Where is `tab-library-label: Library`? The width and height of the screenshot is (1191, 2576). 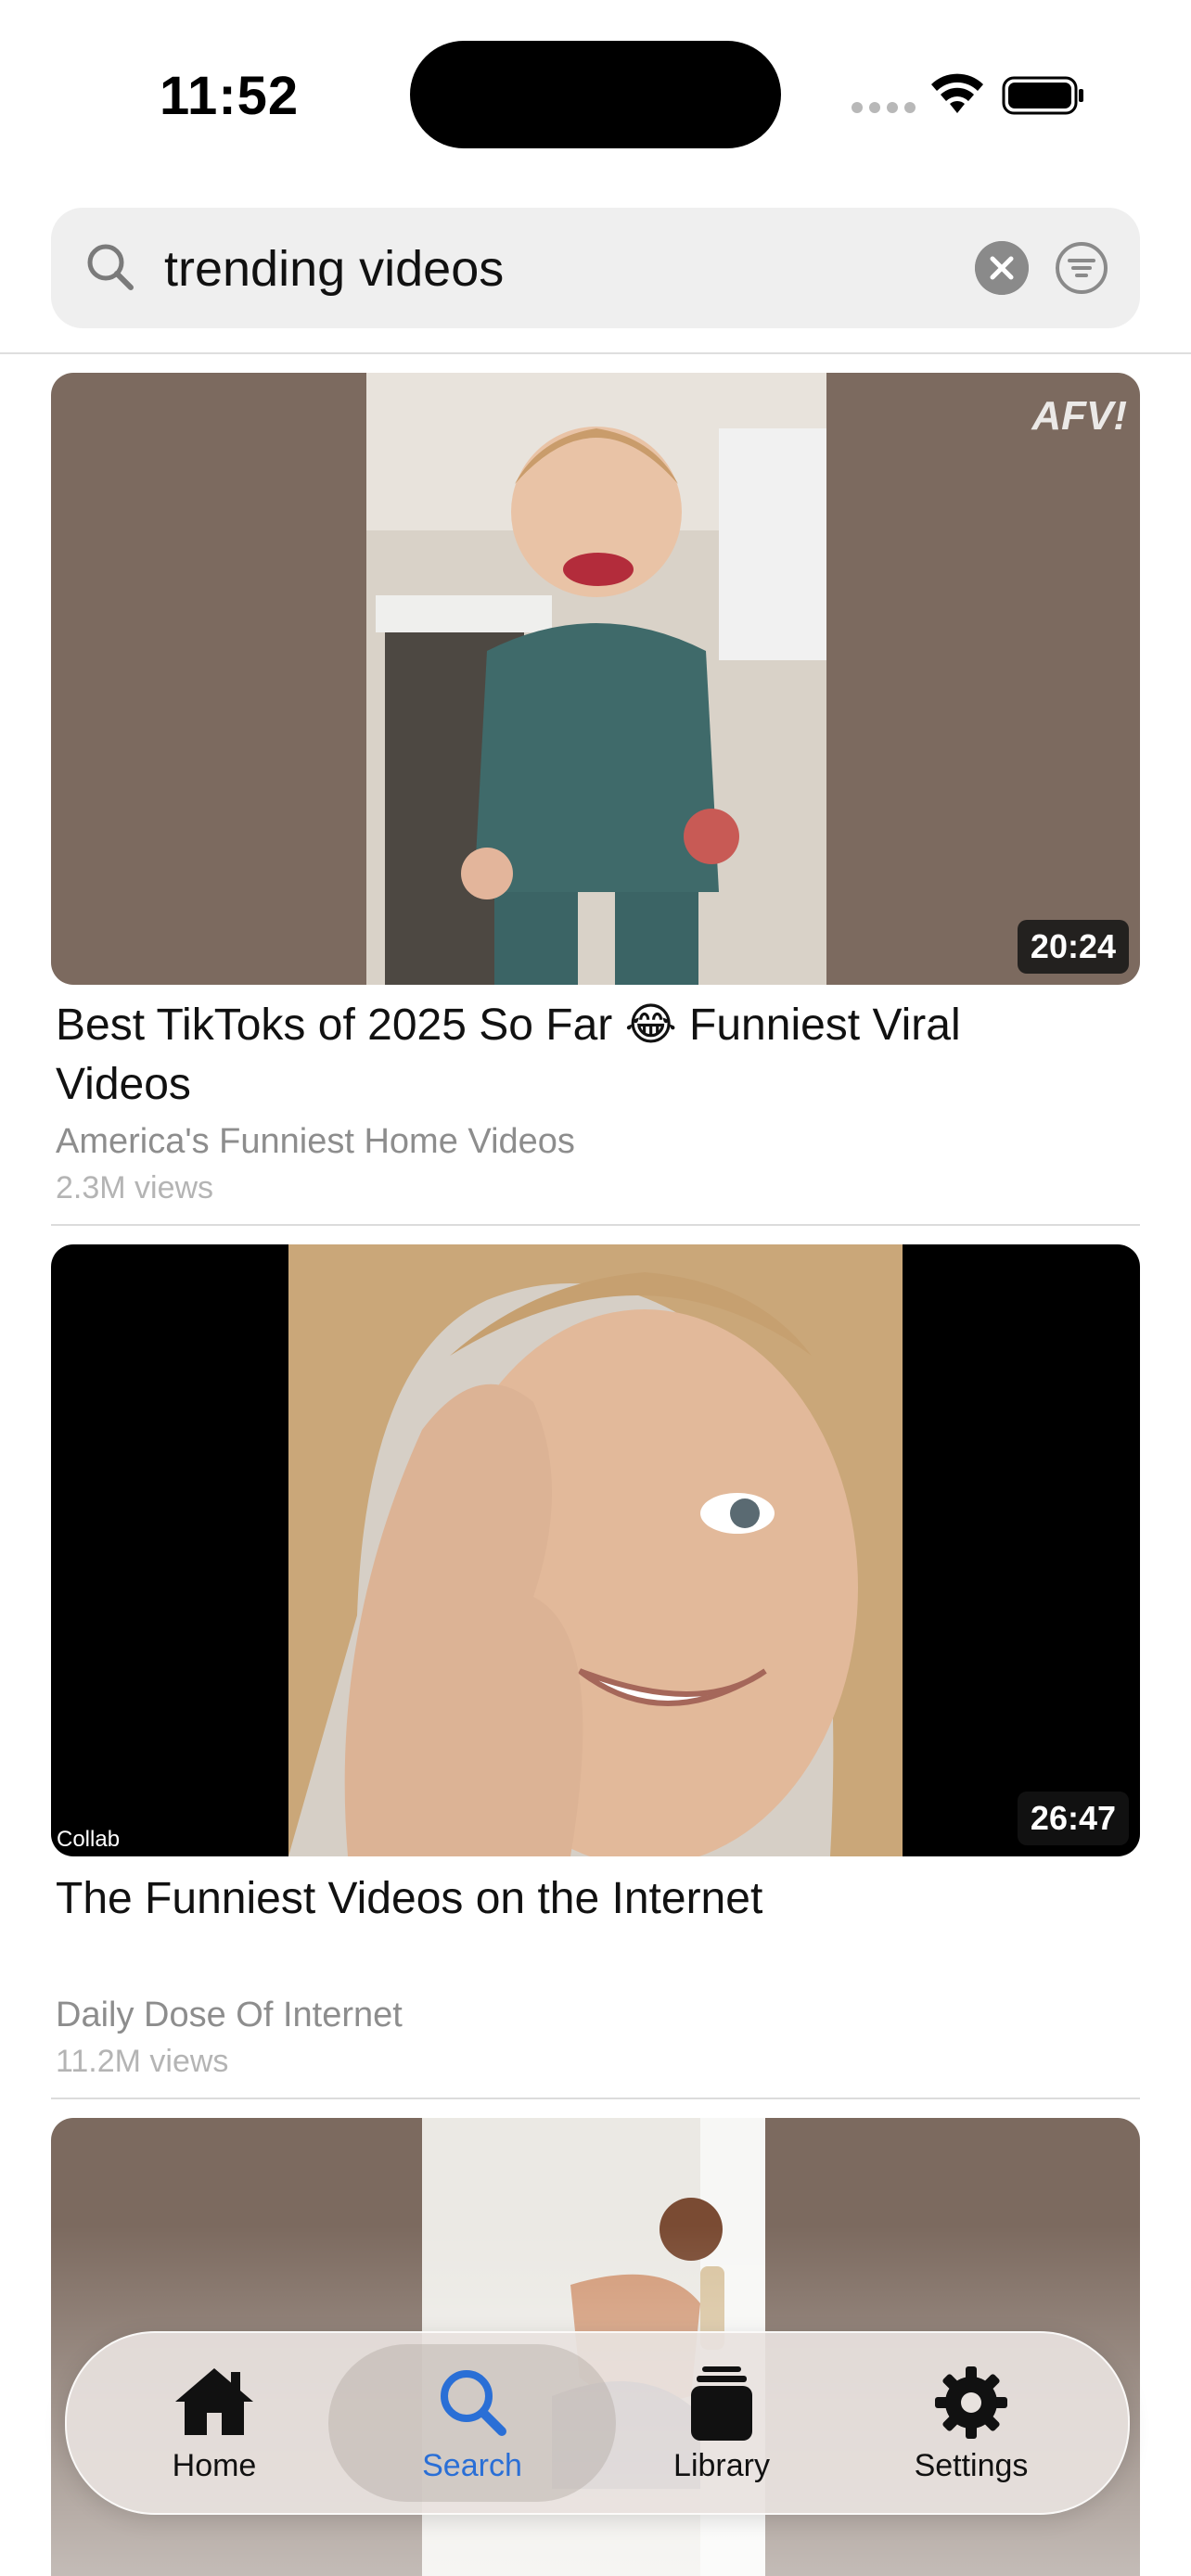
tab-library-label: Library is located at coordinates (721, 2465).